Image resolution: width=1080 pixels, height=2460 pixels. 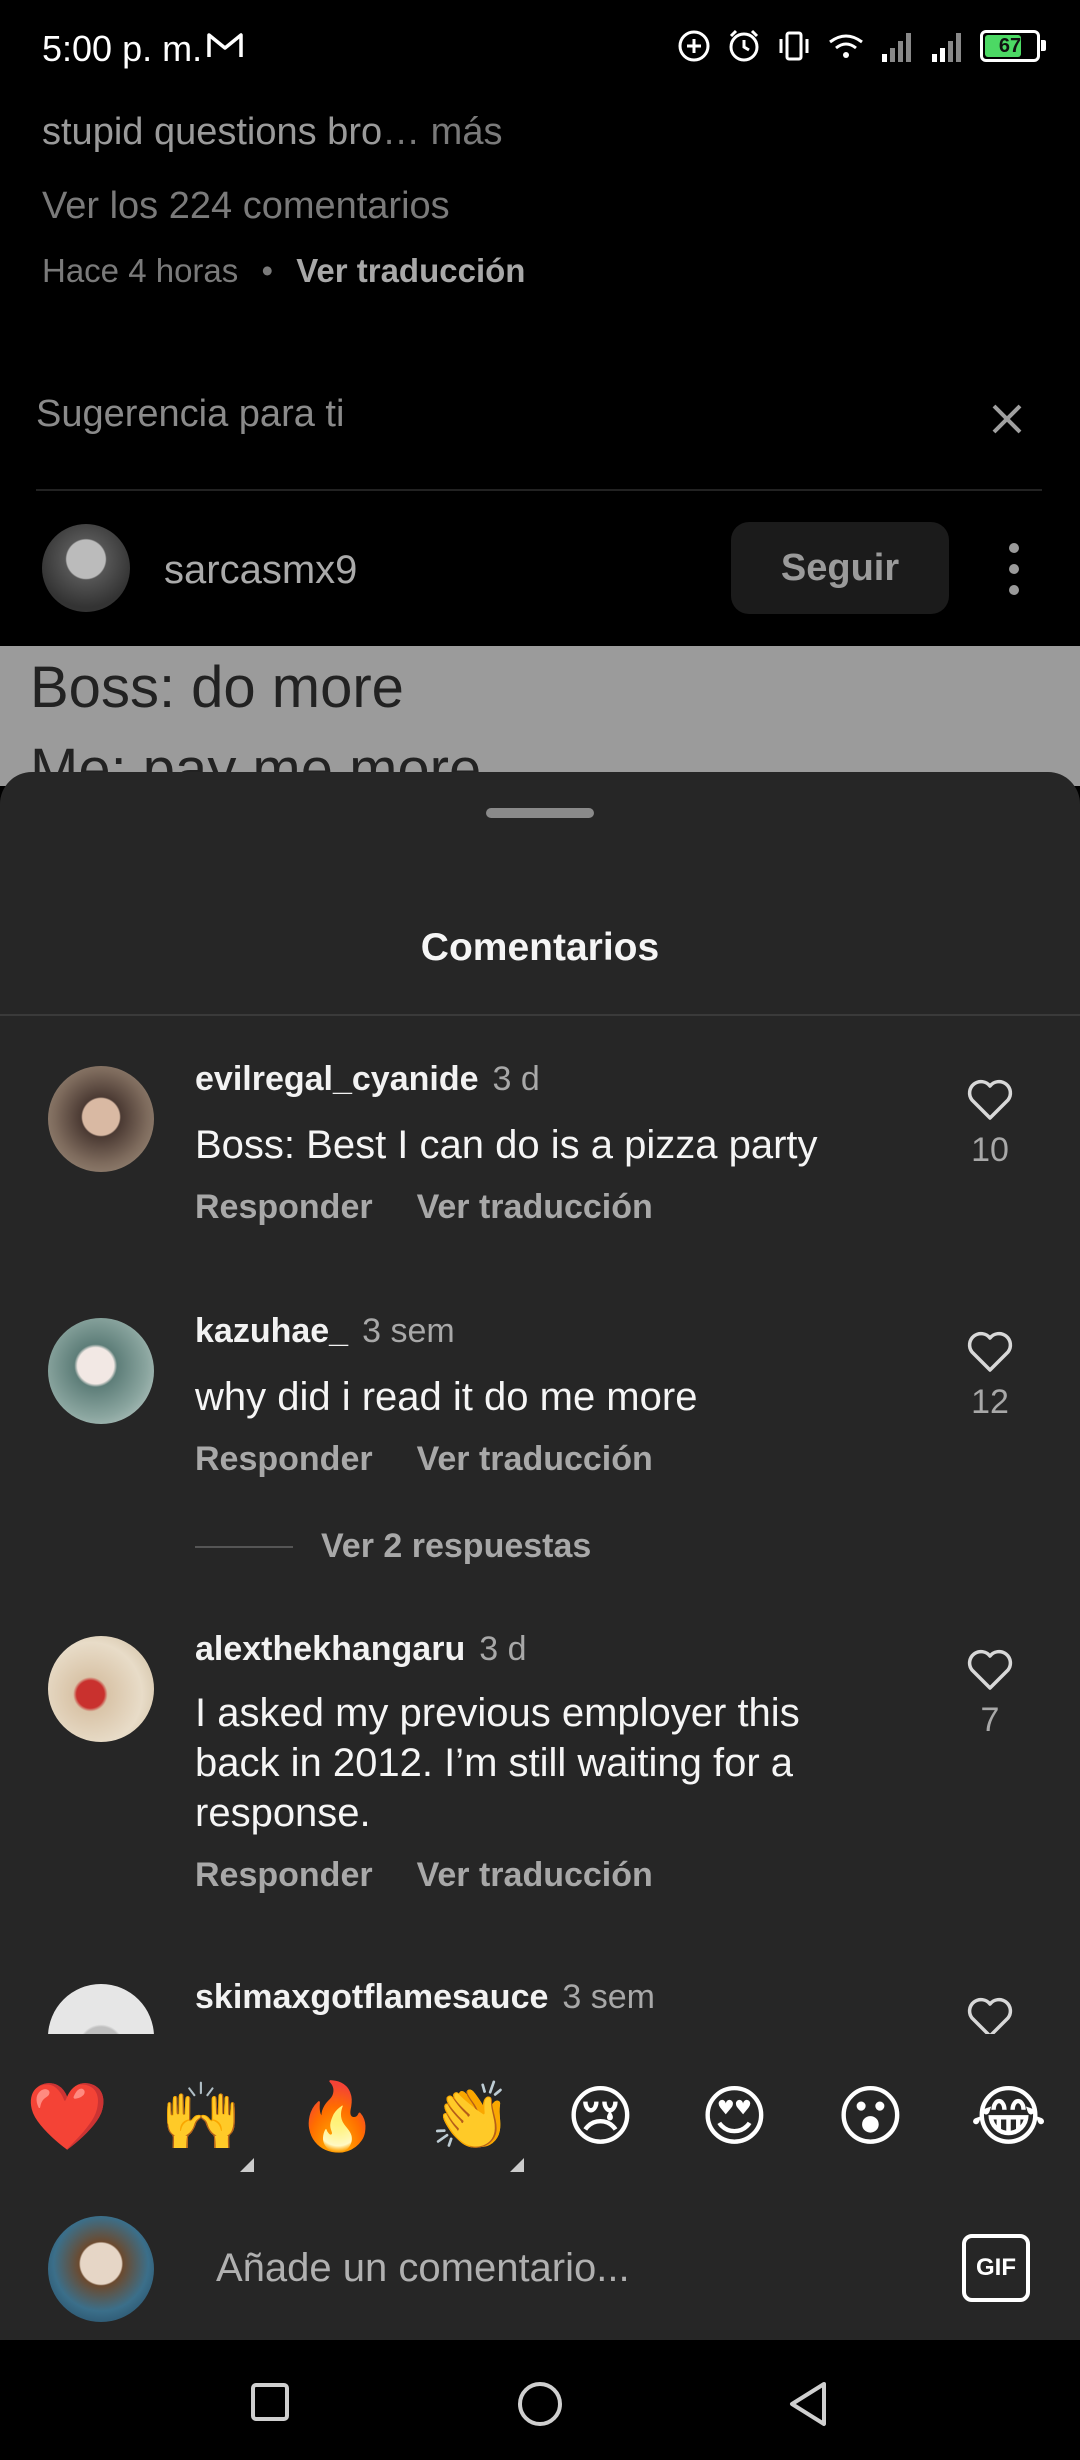 I want to click on comment-username: skimaxgotflamesauce 3 sem, so click(x=425, y=1997).